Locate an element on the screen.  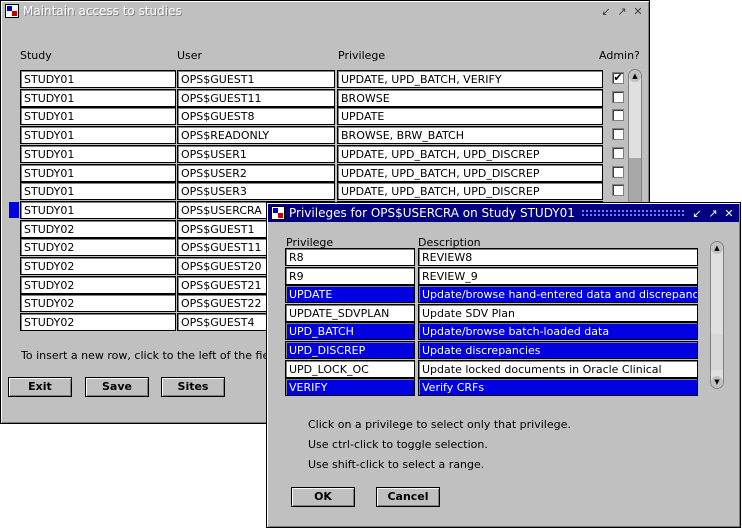
user-field: OPS$GUEST8 is located at coordinates (256, 116).